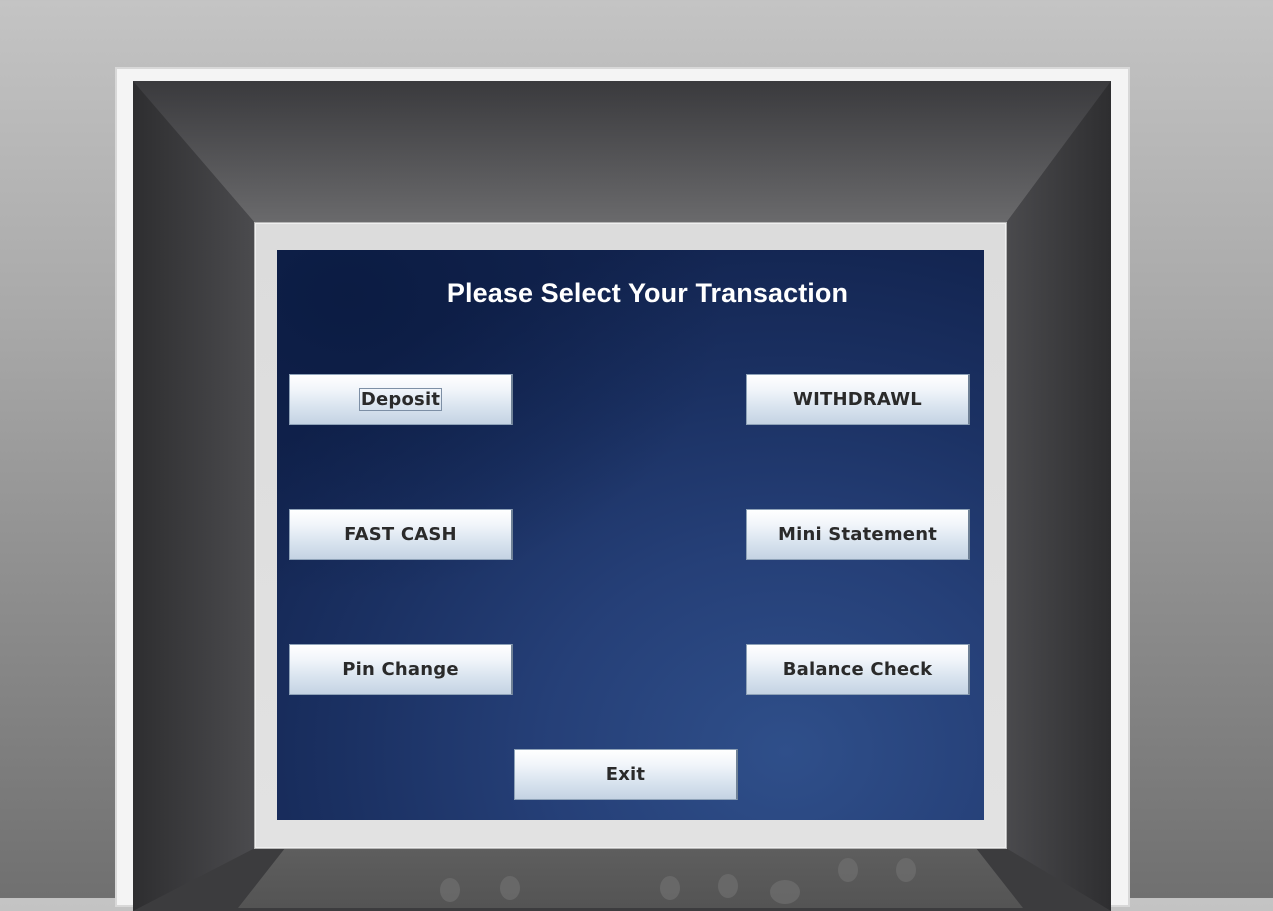 Image resolution: width=1273 pixels, height=911 pixels. I want to click on balance-check-button-label: Balance Check, so click(857, 669).